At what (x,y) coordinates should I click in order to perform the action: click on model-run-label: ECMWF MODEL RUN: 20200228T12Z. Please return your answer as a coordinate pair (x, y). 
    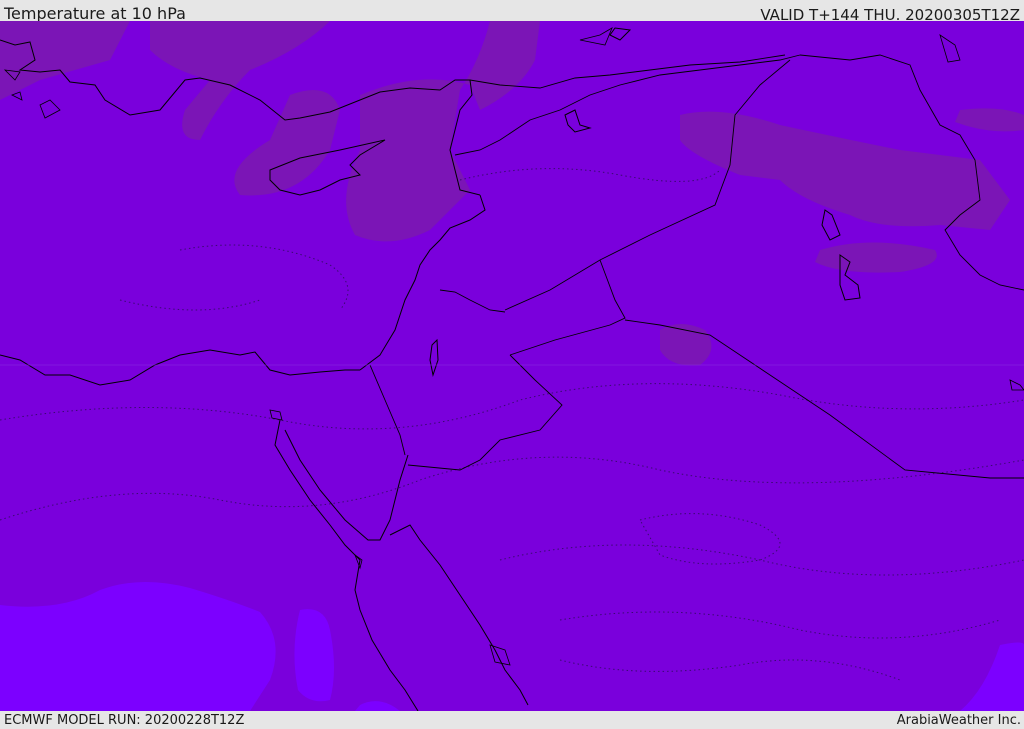
    Looking at the image, I should click on (124, 720).